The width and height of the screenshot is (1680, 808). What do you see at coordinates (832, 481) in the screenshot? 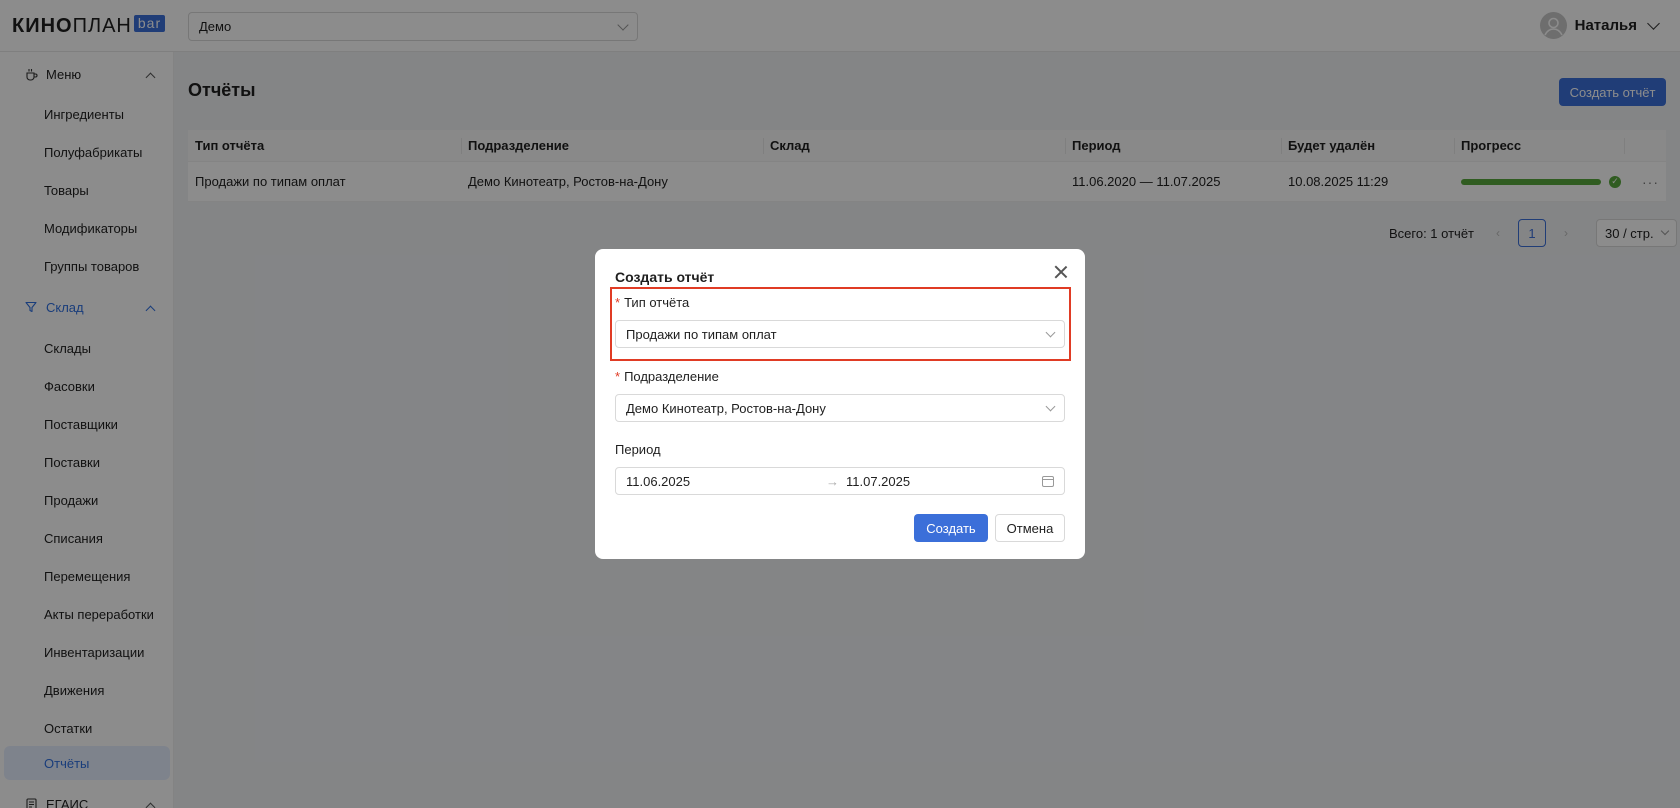
I see `arrow-right-icon: →` at bounding box center [832, 481].